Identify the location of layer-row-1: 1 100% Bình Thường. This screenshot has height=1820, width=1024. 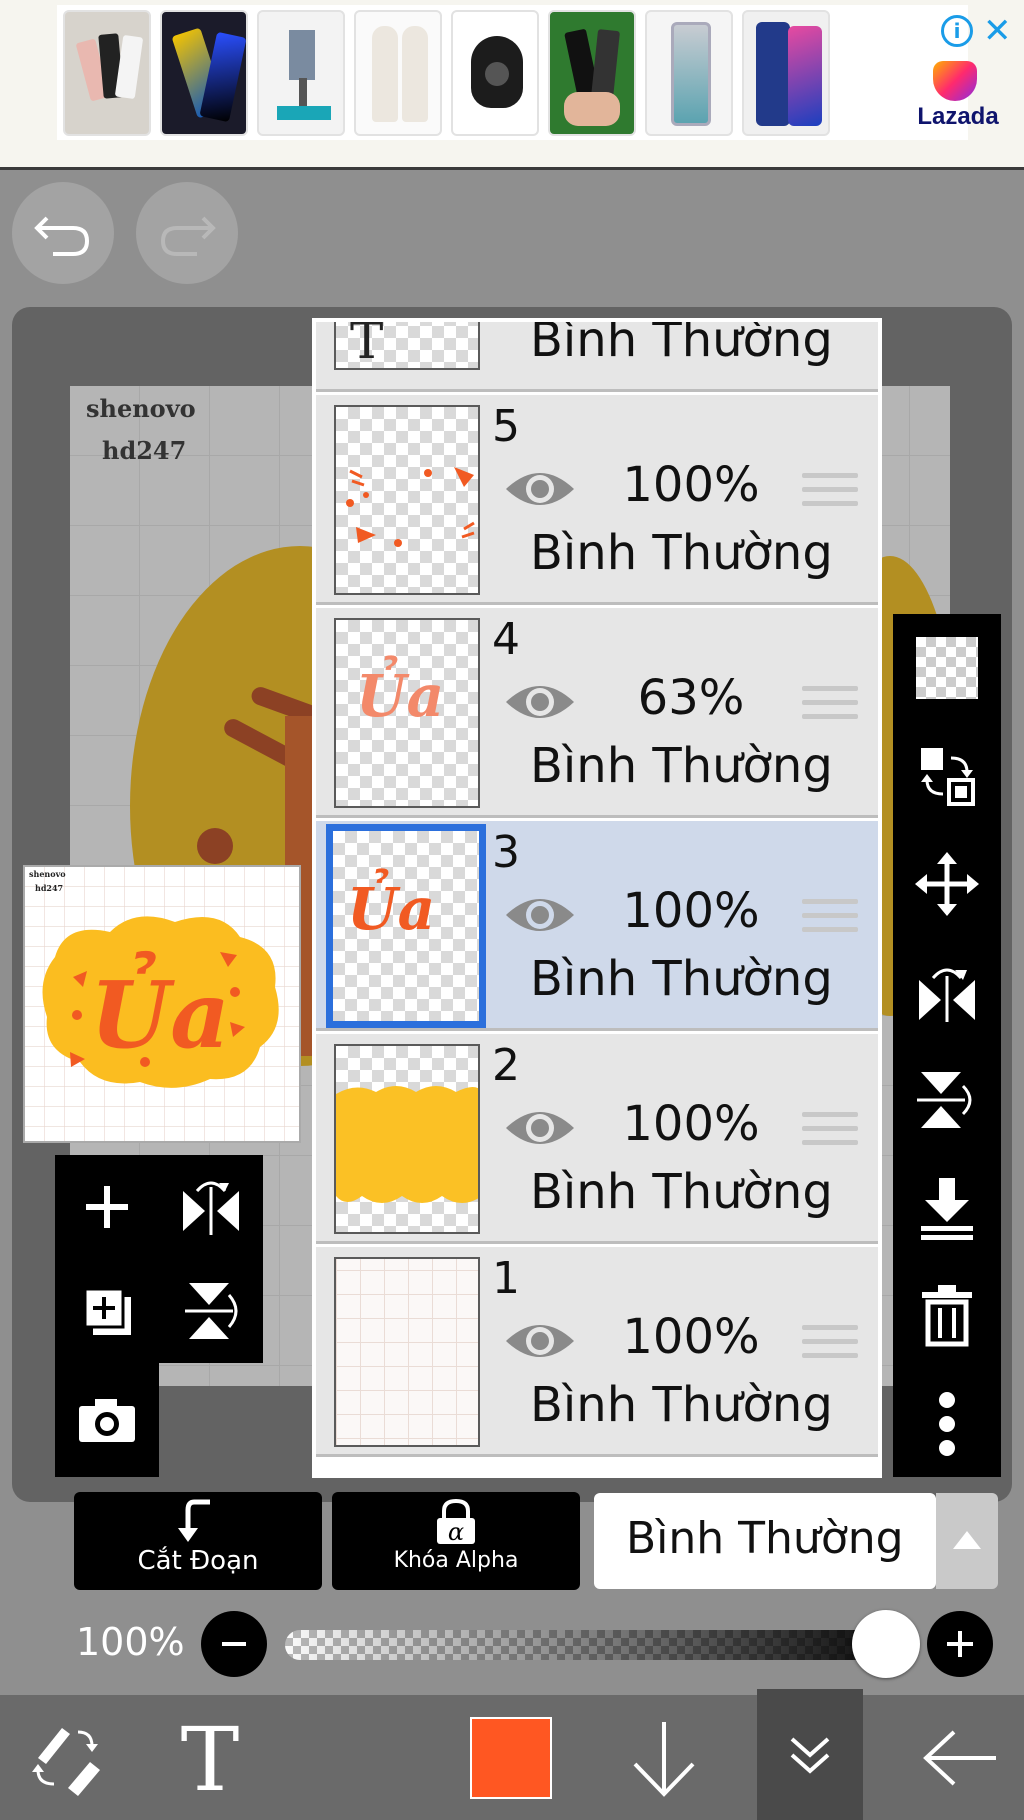
(597, 1352).